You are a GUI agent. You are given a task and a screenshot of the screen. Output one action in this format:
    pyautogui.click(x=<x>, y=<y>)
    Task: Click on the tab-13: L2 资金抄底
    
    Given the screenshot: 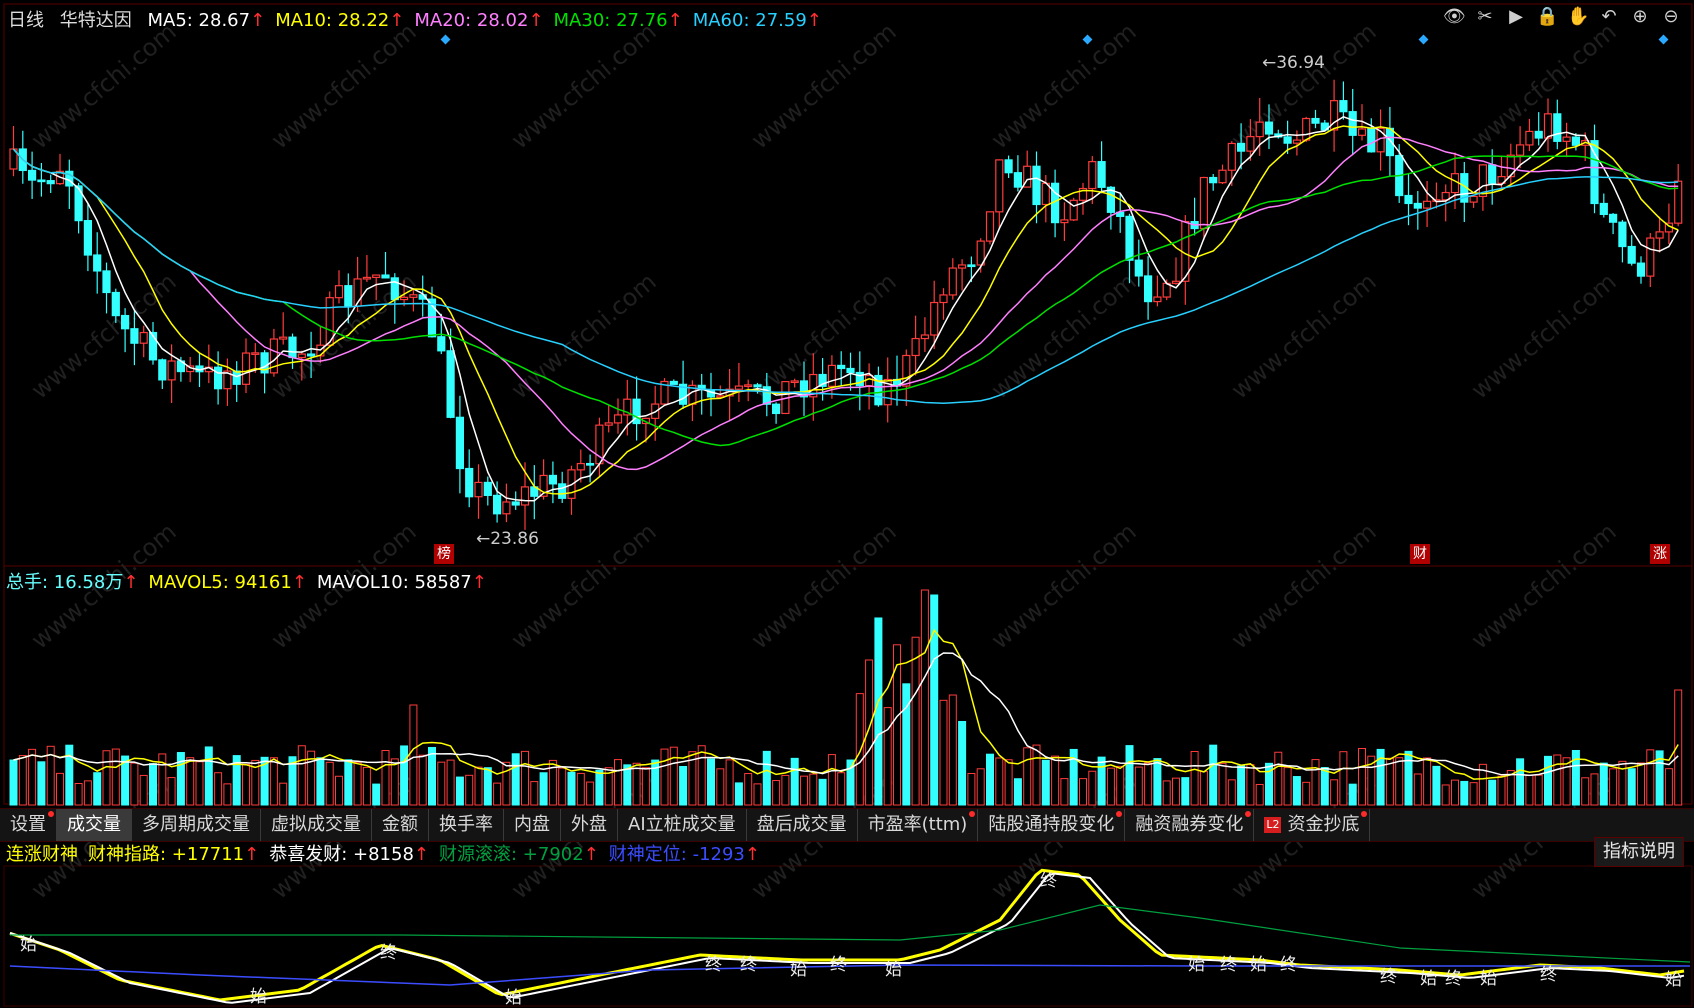 What is the action you would take?
    pyautogui.click(x=1312, y=825)
    